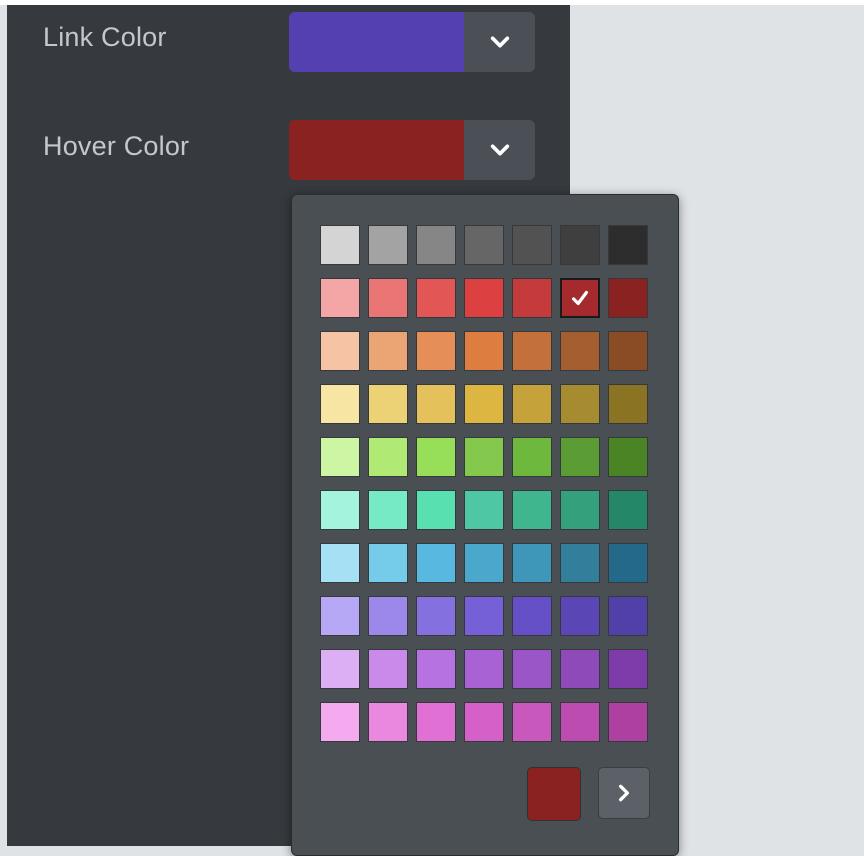 The width and height of the screenshot is (864, 856). Describe the element at coordinates (105, 37) in the screenshot. I see `link-color-label: Link Color` at that location.